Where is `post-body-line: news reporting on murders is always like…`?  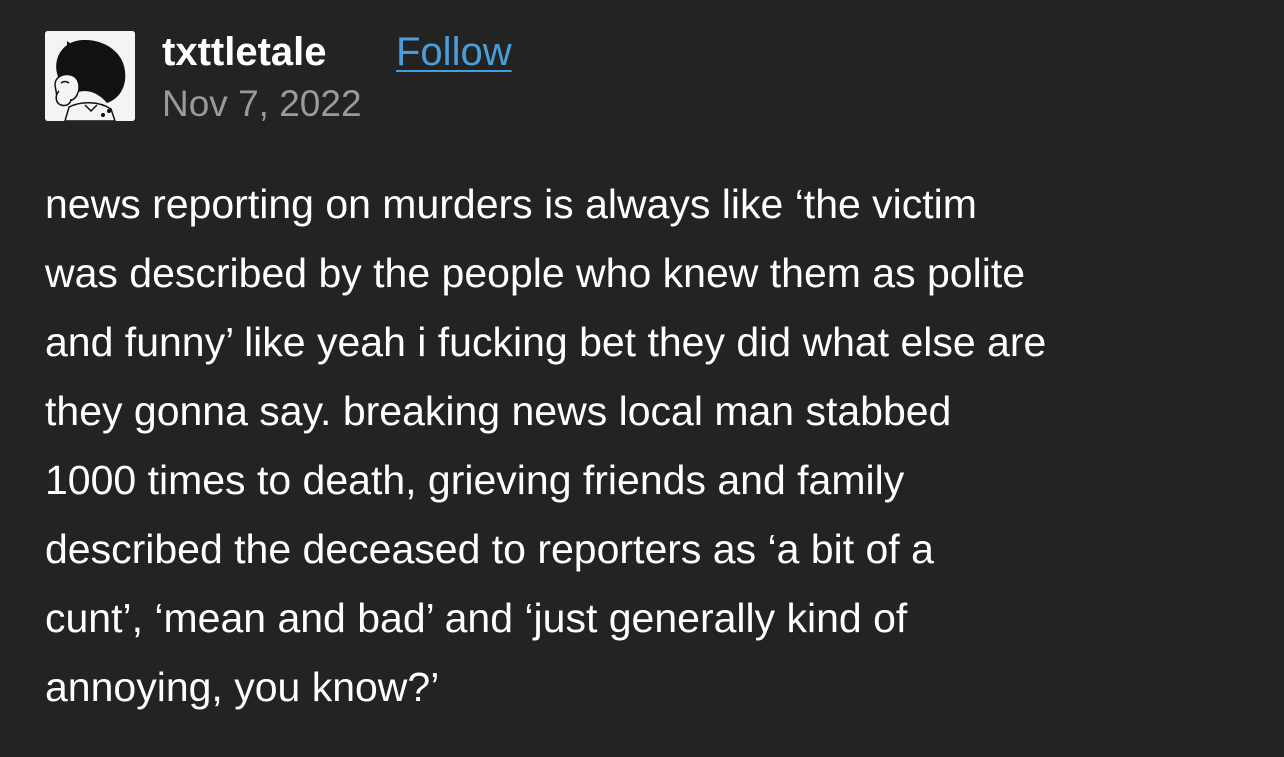 post-body-line: news reporting on murders is always like… is located at coordinates (511, 204).